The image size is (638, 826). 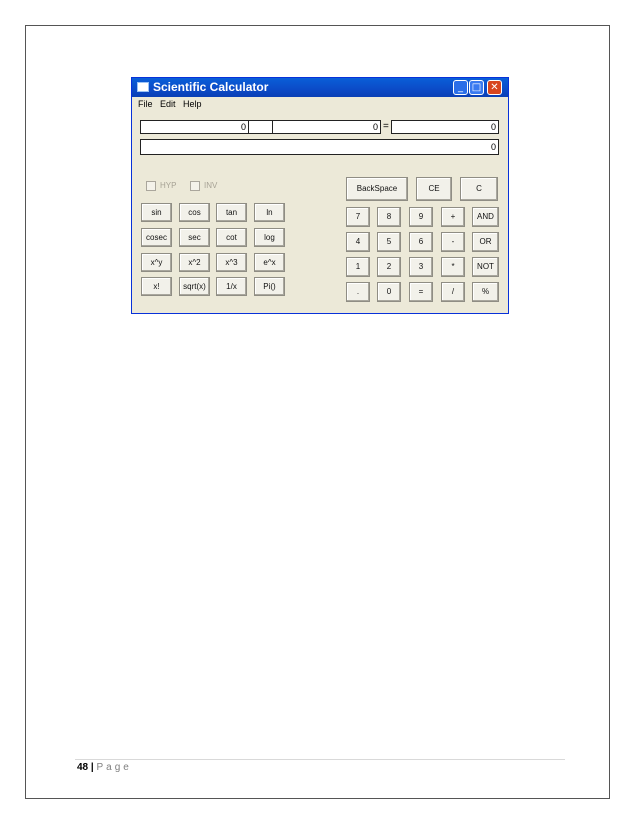 I want to click on button-e-x: e^x, so click(x=269, y=262).